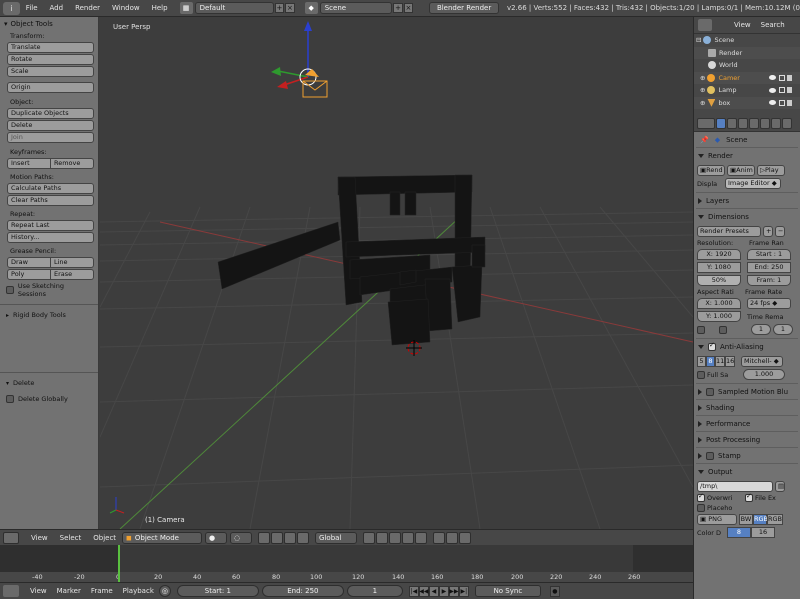 The width and height of the screenshot is (800, 599). What do you see at coordinates (732, 123) in the screenshot?
I see `scene-tab-icon` at bounding box center [732, 123].